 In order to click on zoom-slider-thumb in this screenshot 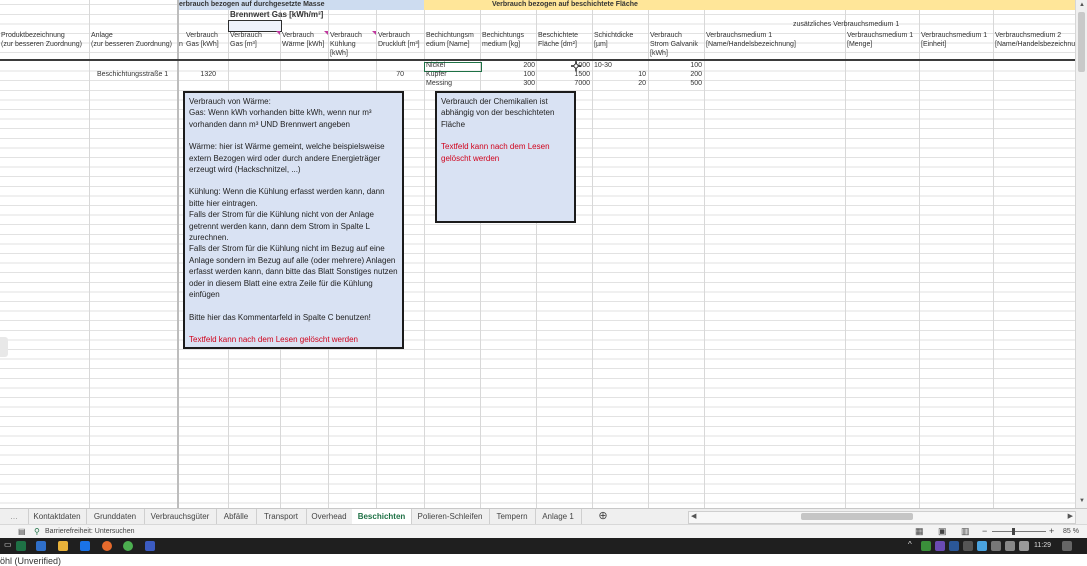, I will do `click(1013, 531)`.